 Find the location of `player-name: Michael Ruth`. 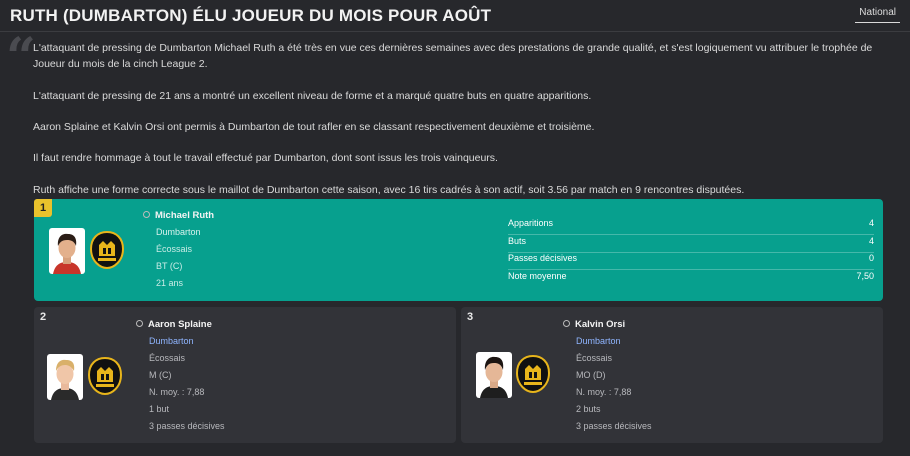

player-name: Michael Ruth is located at coordinates (178, 215).